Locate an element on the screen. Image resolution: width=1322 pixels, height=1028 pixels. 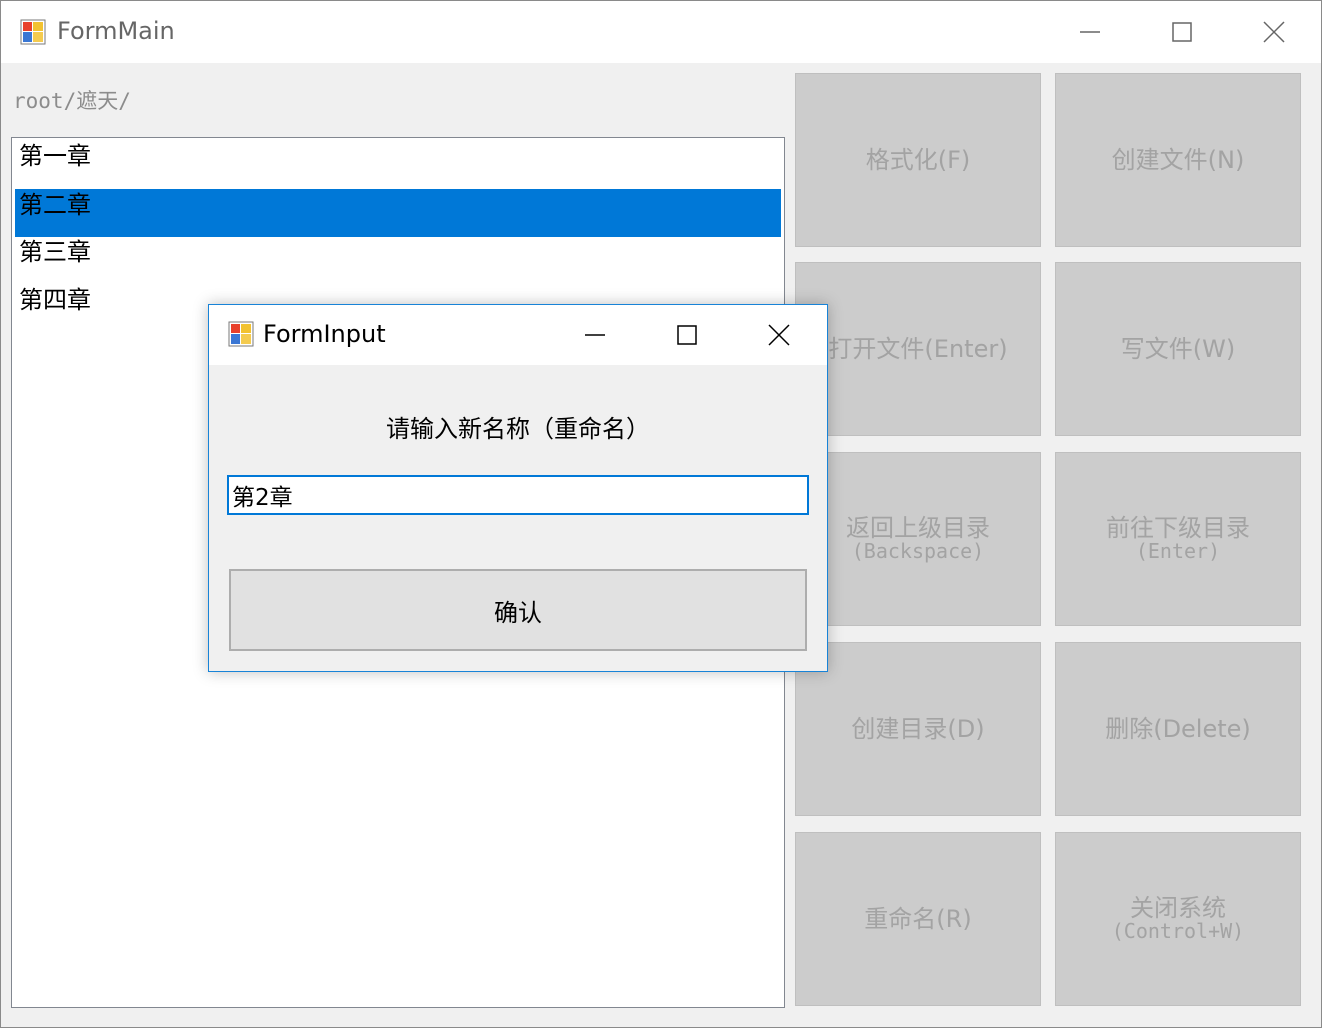
current-path-label: root/遮天/ is located at coordinates (72, 101).